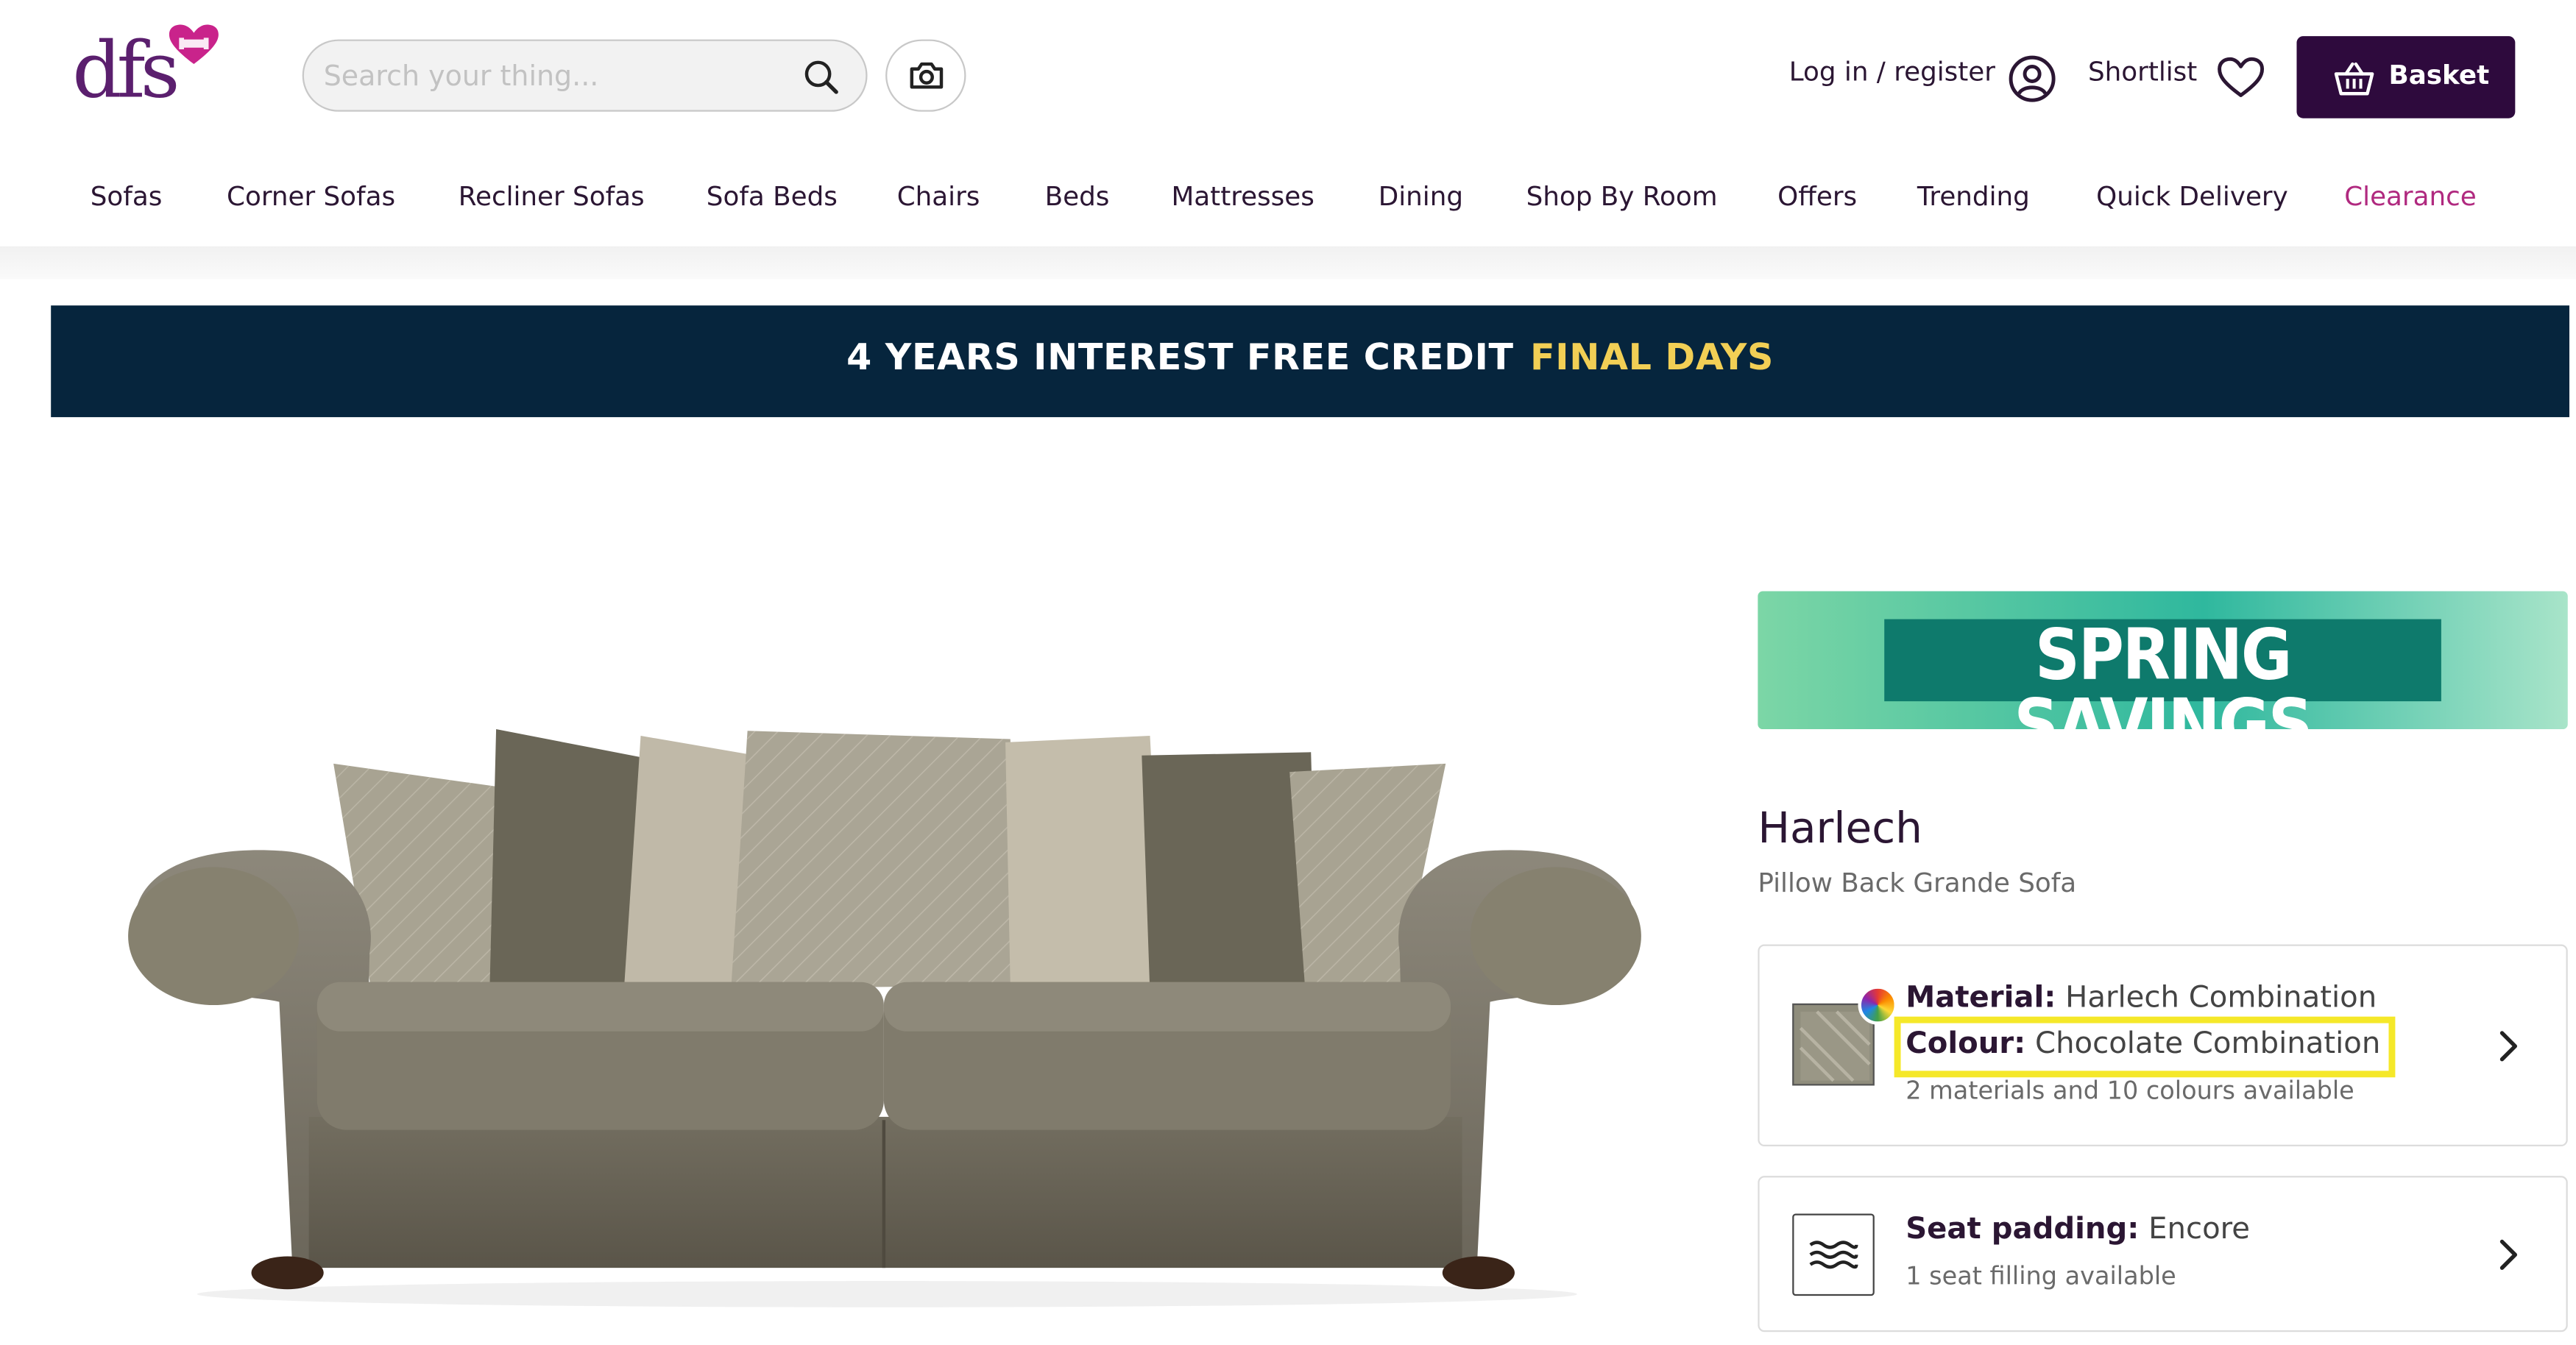  What do you see at coordinates (939, 196) in the screenshot?
I see `nav-item-chairs: Chairs` at bounding box center [939, 196].